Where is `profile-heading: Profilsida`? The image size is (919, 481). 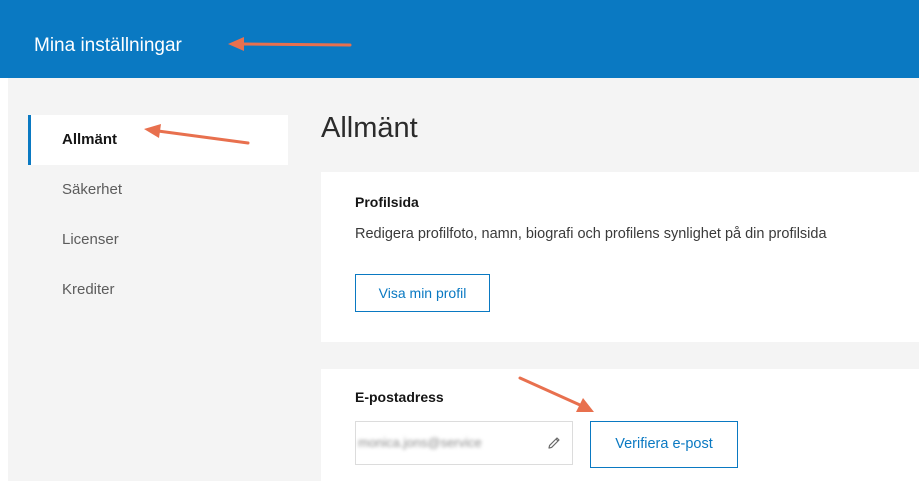 profile-heading: Profilsida is located at coordinates (387, 202).